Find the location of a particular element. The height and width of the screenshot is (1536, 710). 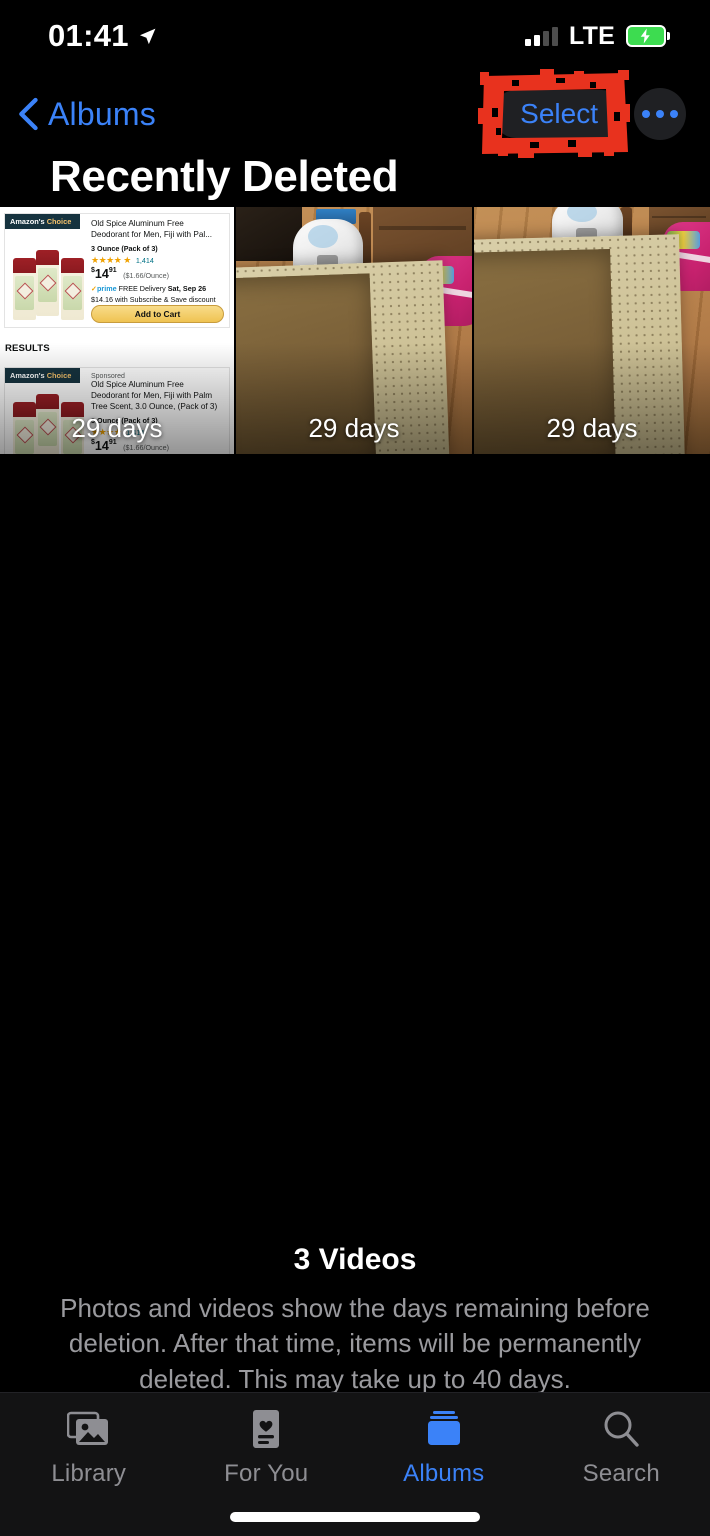

days-remaining-label-3: 29 days is located at coordinates (592, 428).